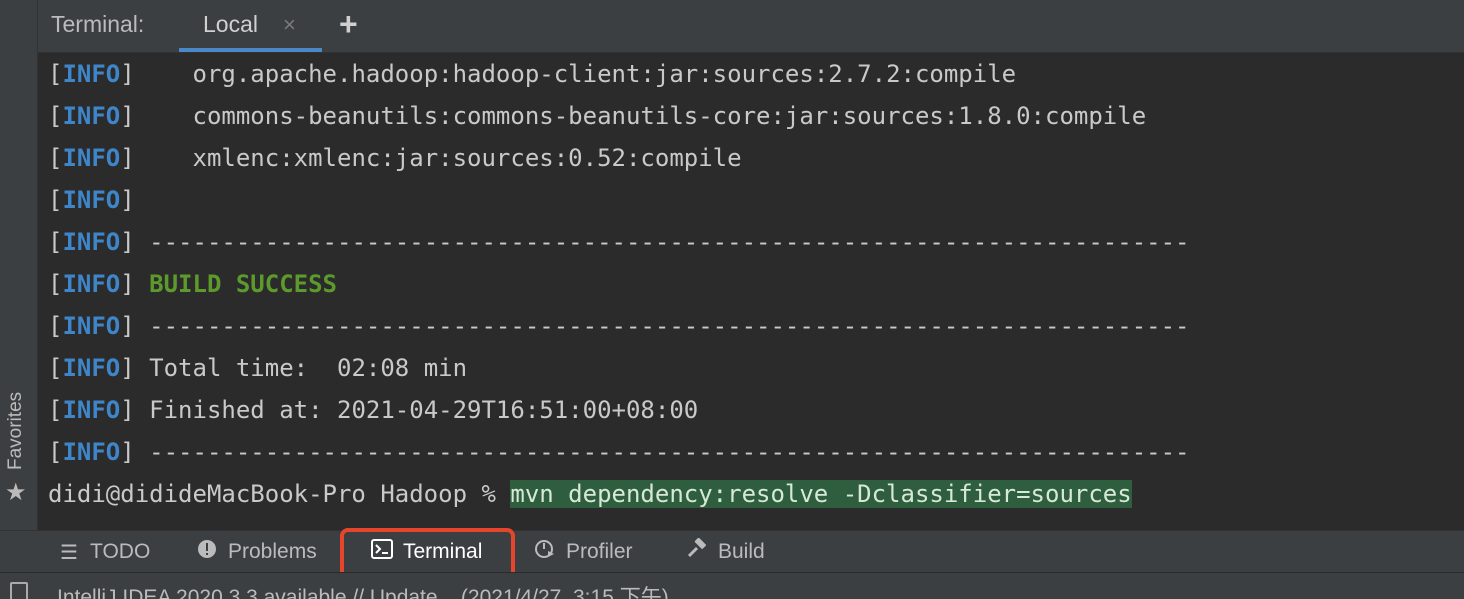  I want to click on output-line: [INFO], so click(91, 200).